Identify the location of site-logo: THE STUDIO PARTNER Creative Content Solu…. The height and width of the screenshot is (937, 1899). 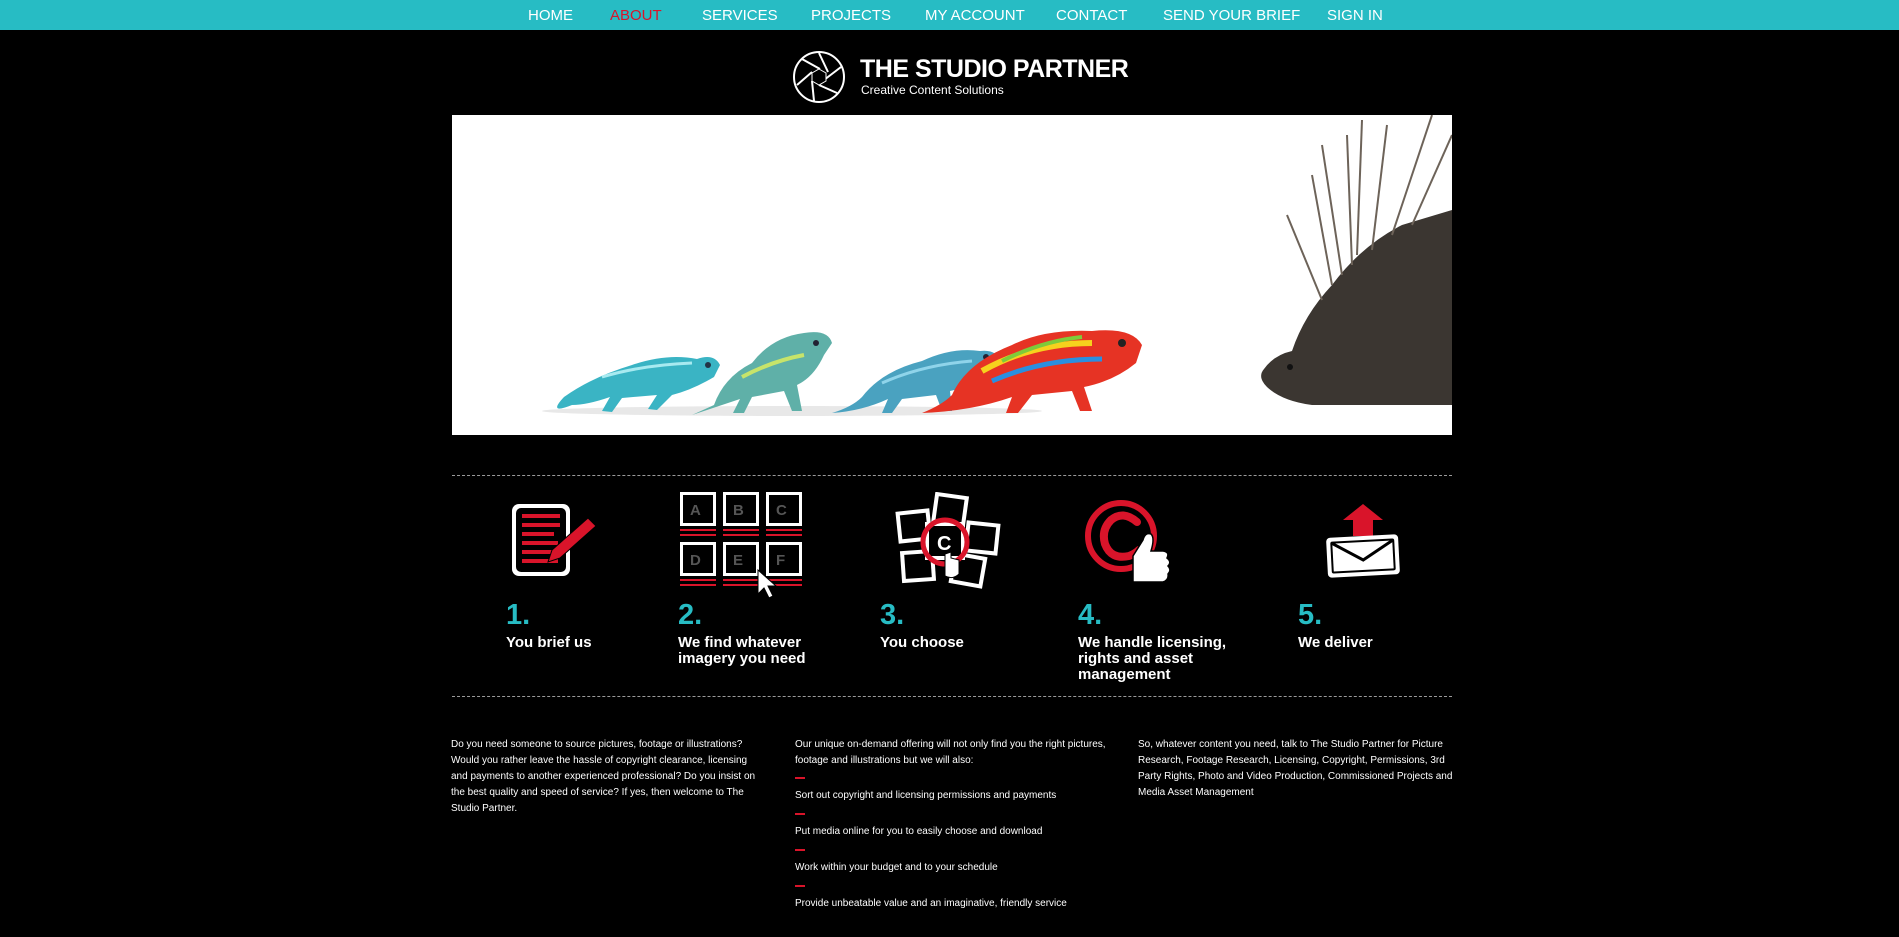
(960, 77).